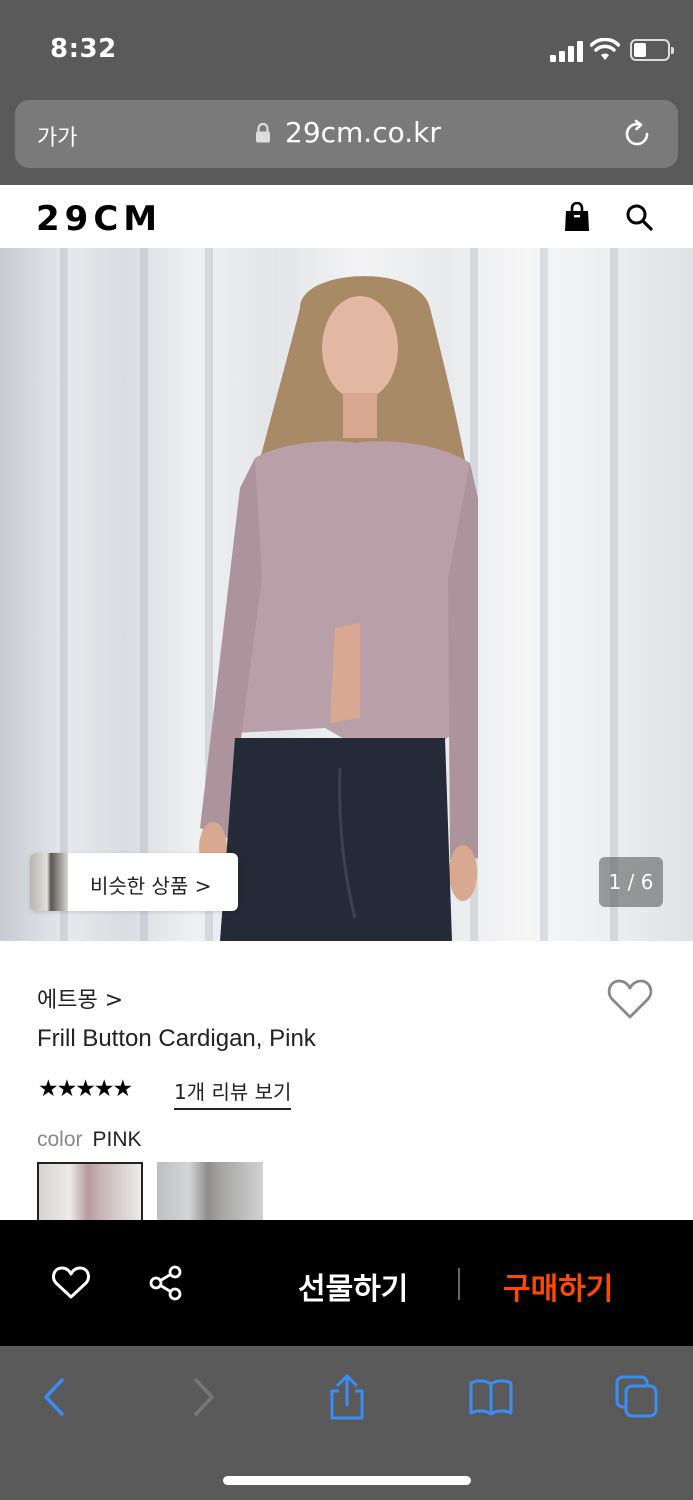 The width and height of the screenshot is (693, 1500). I want to click on wishlist-heart-icon, so click(71, 1283).